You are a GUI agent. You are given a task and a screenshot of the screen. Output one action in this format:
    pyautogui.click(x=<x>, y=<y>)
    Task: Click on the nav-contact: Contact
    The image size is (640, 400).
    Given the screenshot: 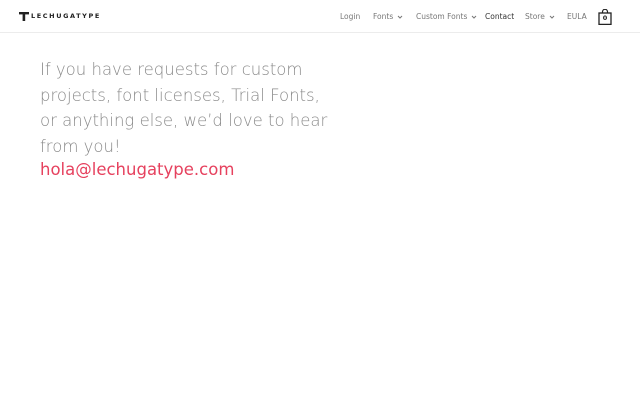 What is the action you would take?
    pyautogui.click(x=499, y=17)
    